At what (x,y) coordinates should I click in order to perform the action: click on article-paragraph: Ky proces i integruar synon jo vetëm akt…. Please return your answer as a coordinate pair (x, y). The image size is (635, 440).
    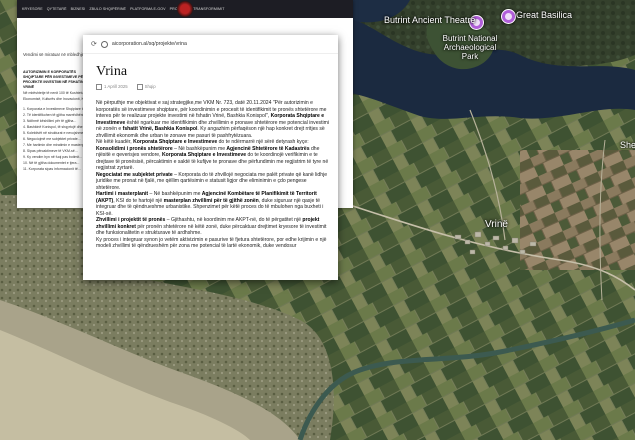
    Looking at the image, I should click on (213, 243).